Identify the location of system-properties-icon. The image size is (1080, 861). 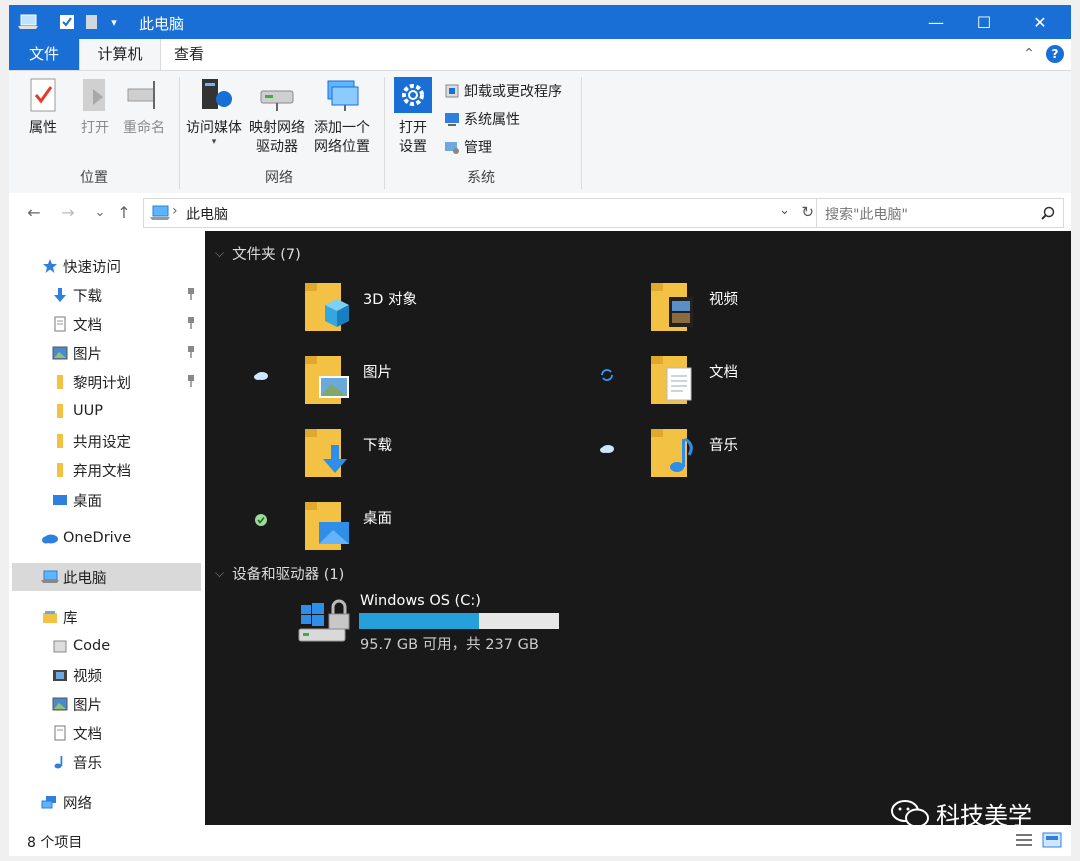
(452, 119).